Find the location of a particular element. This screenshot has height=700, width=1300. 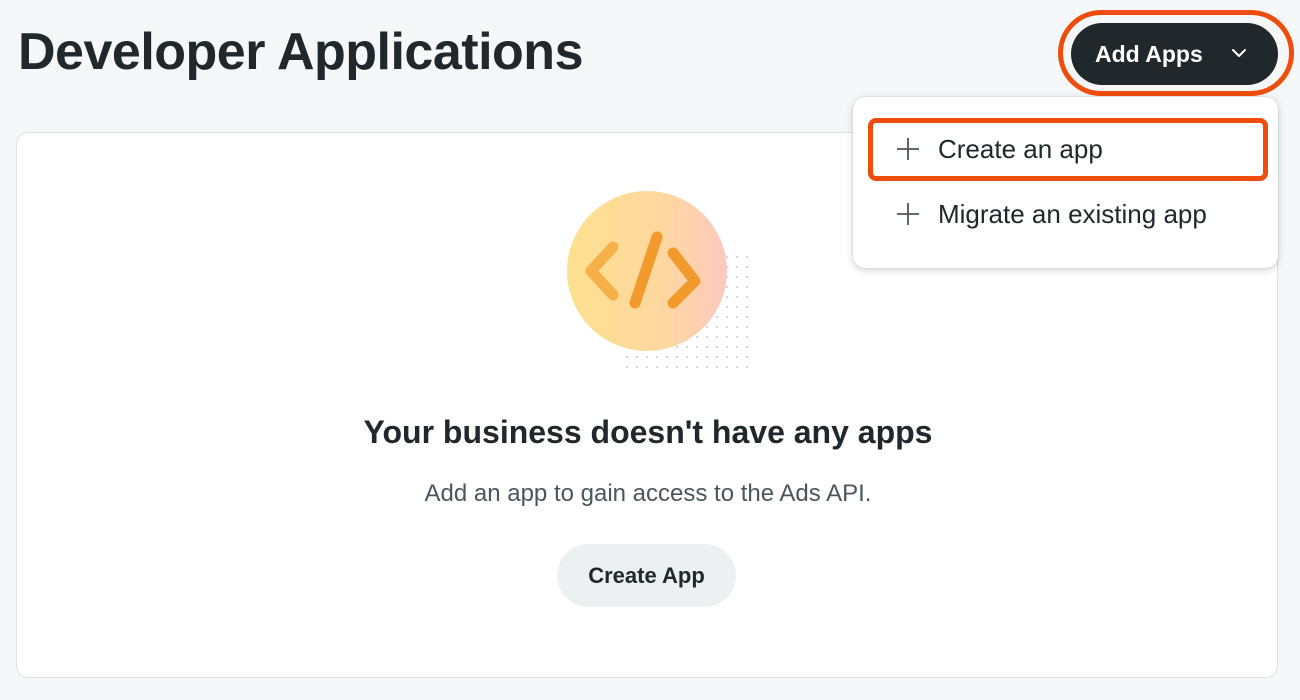

menu-item-label: Migrate an existing app is located at coordinates (1072, 213).